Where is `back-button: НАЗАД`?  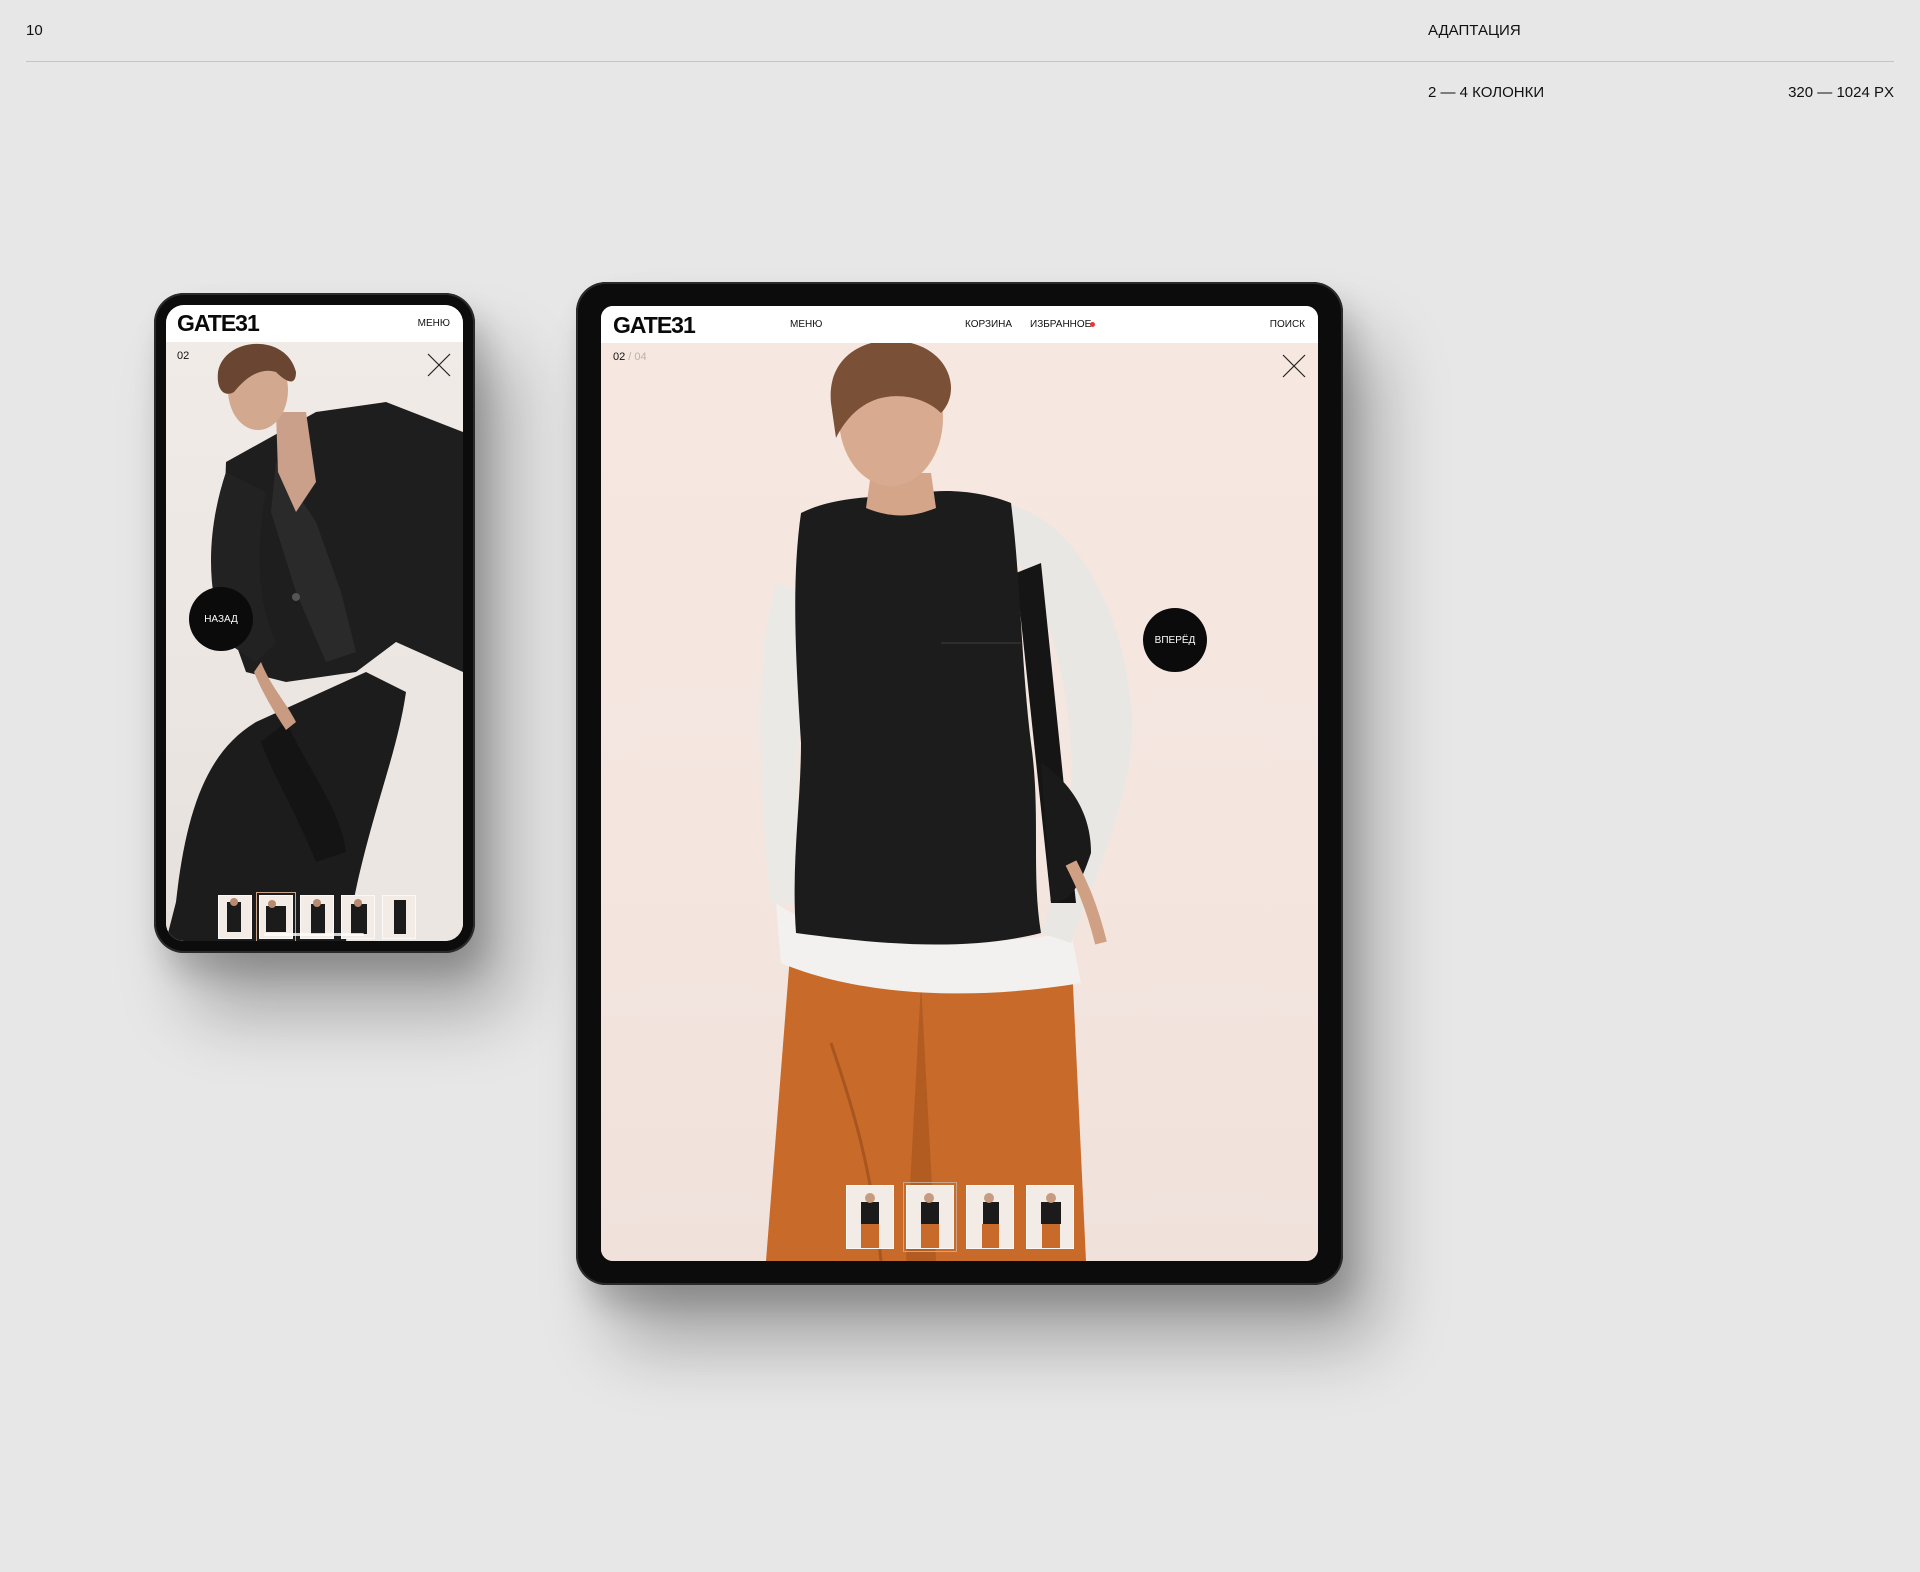
back-button: НАЗАД is located at coordinates (221, 619).